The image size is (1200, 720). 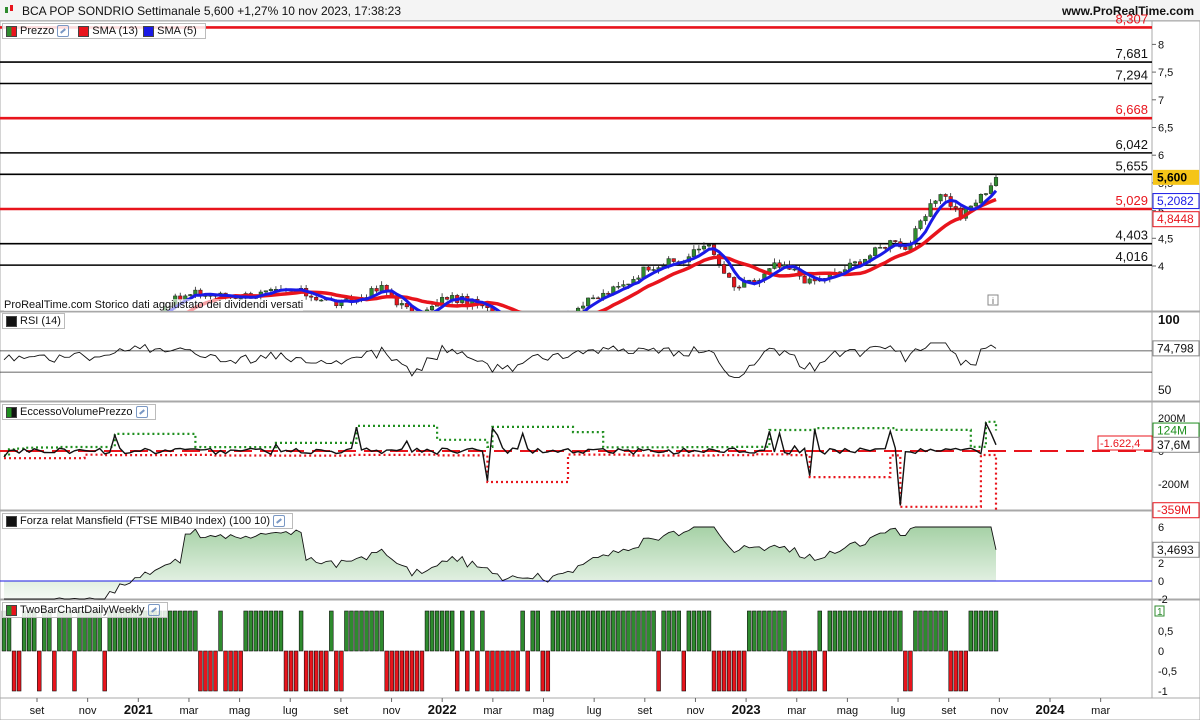 I want to click on price-tick-label-1: 7,5, so click(x=1165, y=73).